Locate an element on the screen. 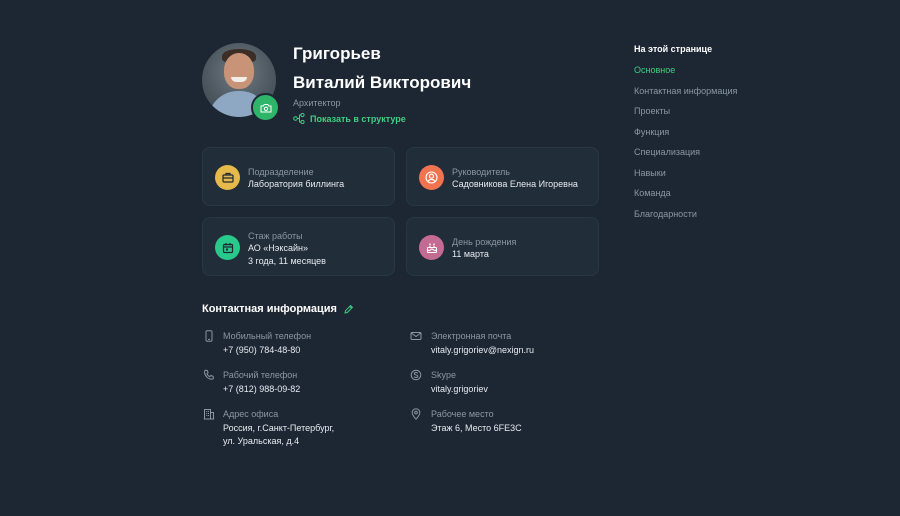 The height and width of the screenshot is (516, 900). nav-item-function: Функция is located at coordinates (651, 132).